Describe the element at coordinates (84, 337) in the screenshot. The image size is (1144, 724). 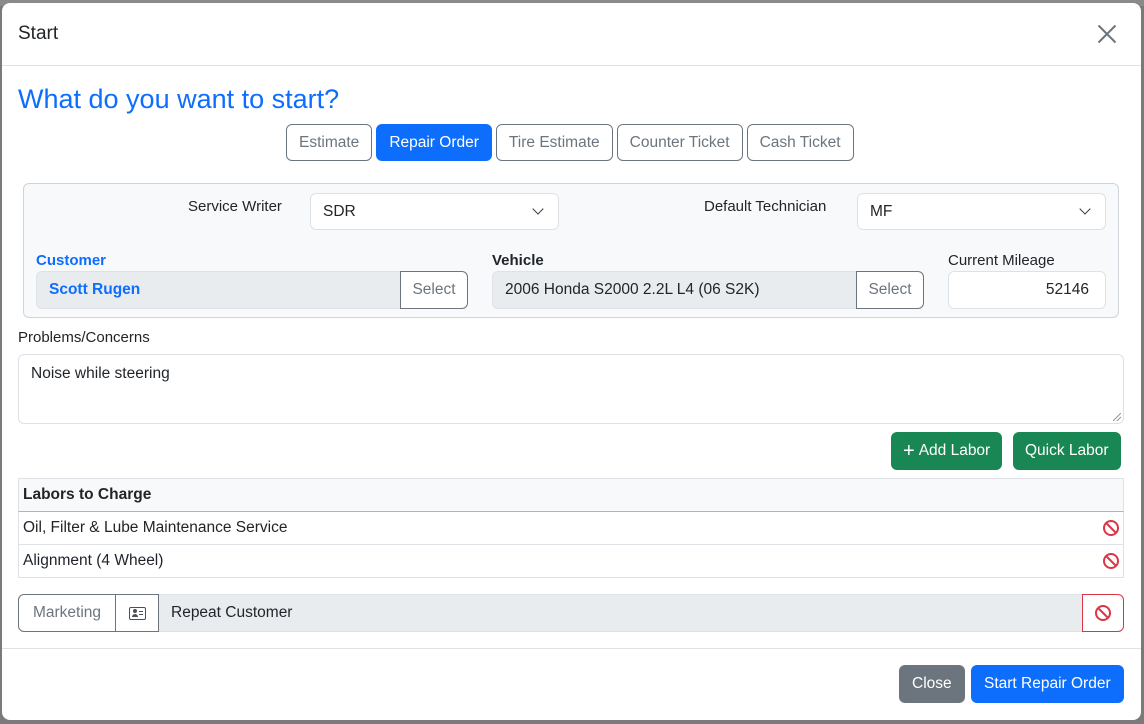
I see `problems-label: Problems/Concerns` at that location.